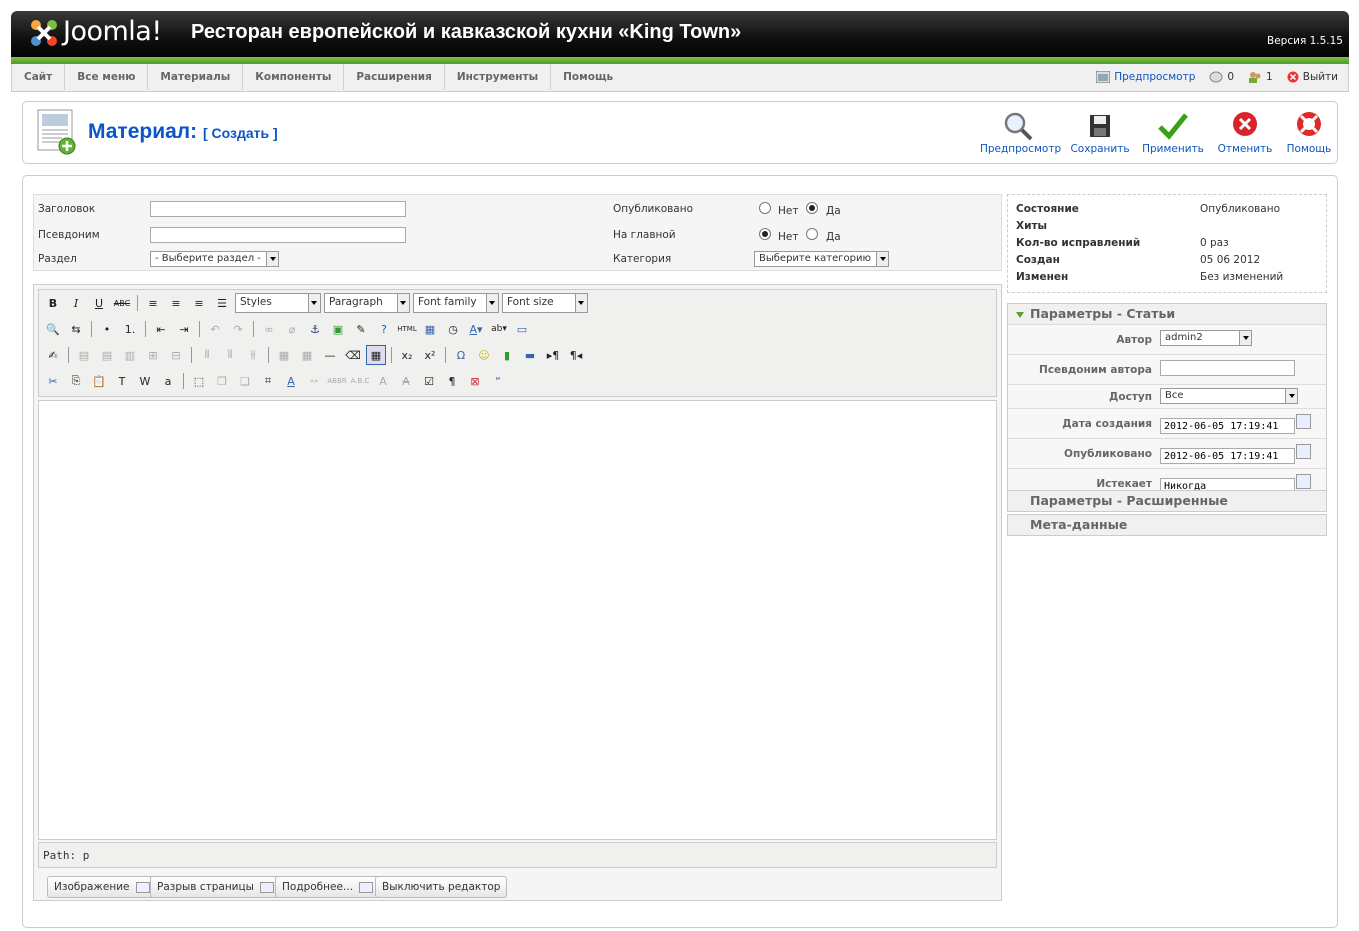 The image size is (1359, 931). I want to click on param-author-select: admin2, so click(1206, 338).